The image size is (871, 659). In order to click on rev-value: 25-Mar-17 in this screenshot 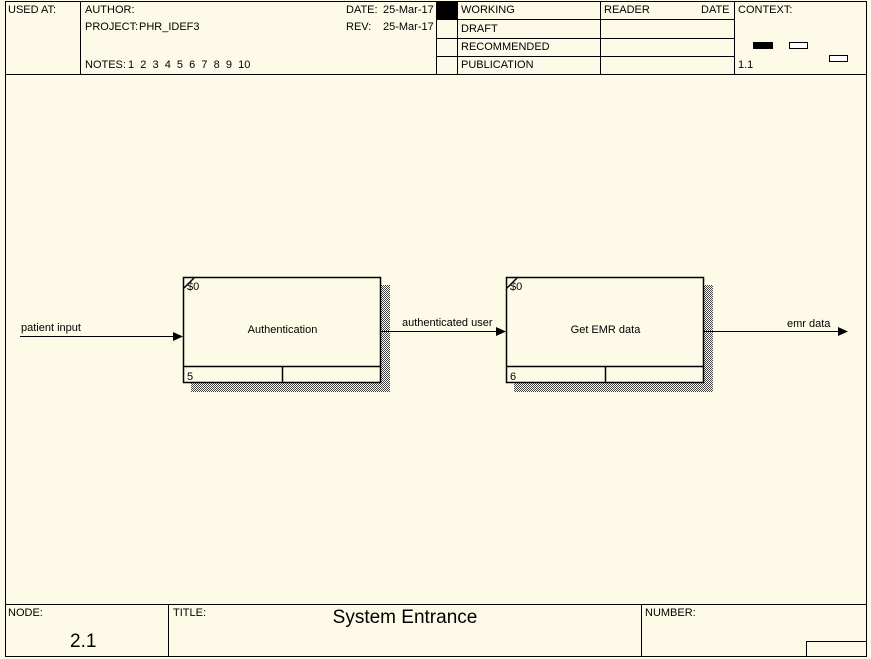, I will do `click(408, 27)`.